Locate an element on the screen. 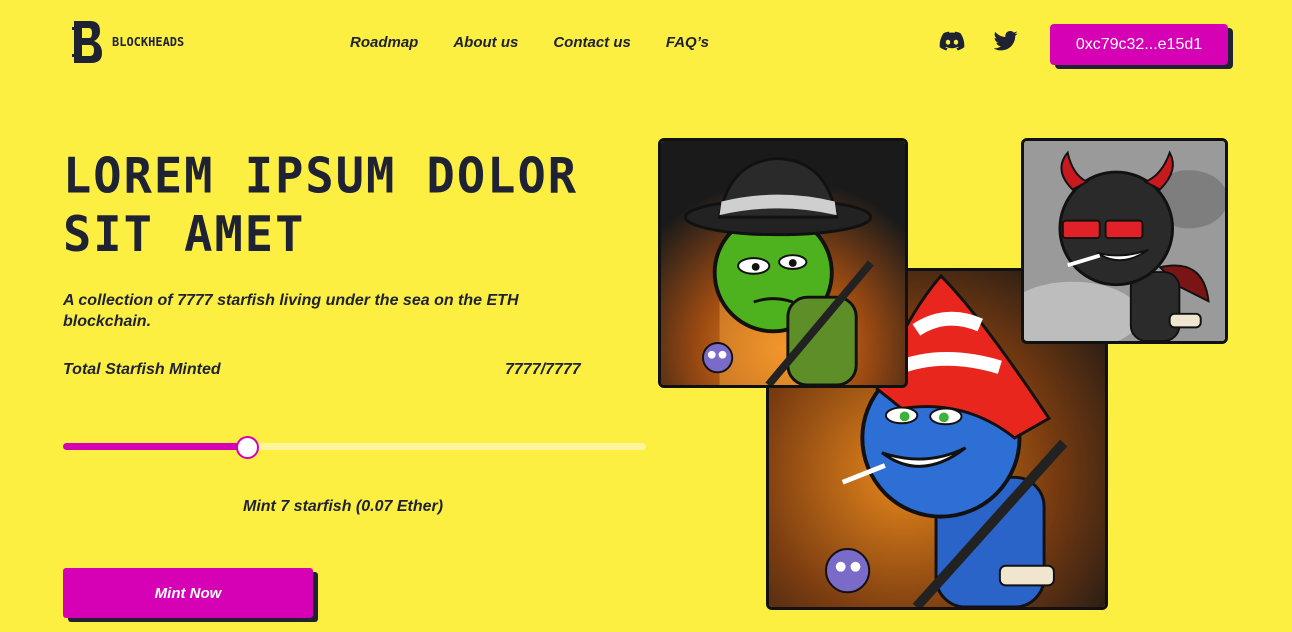  wallet-address-button: 0xc79c32...e15d1 is located at coordinates (1139, 44).